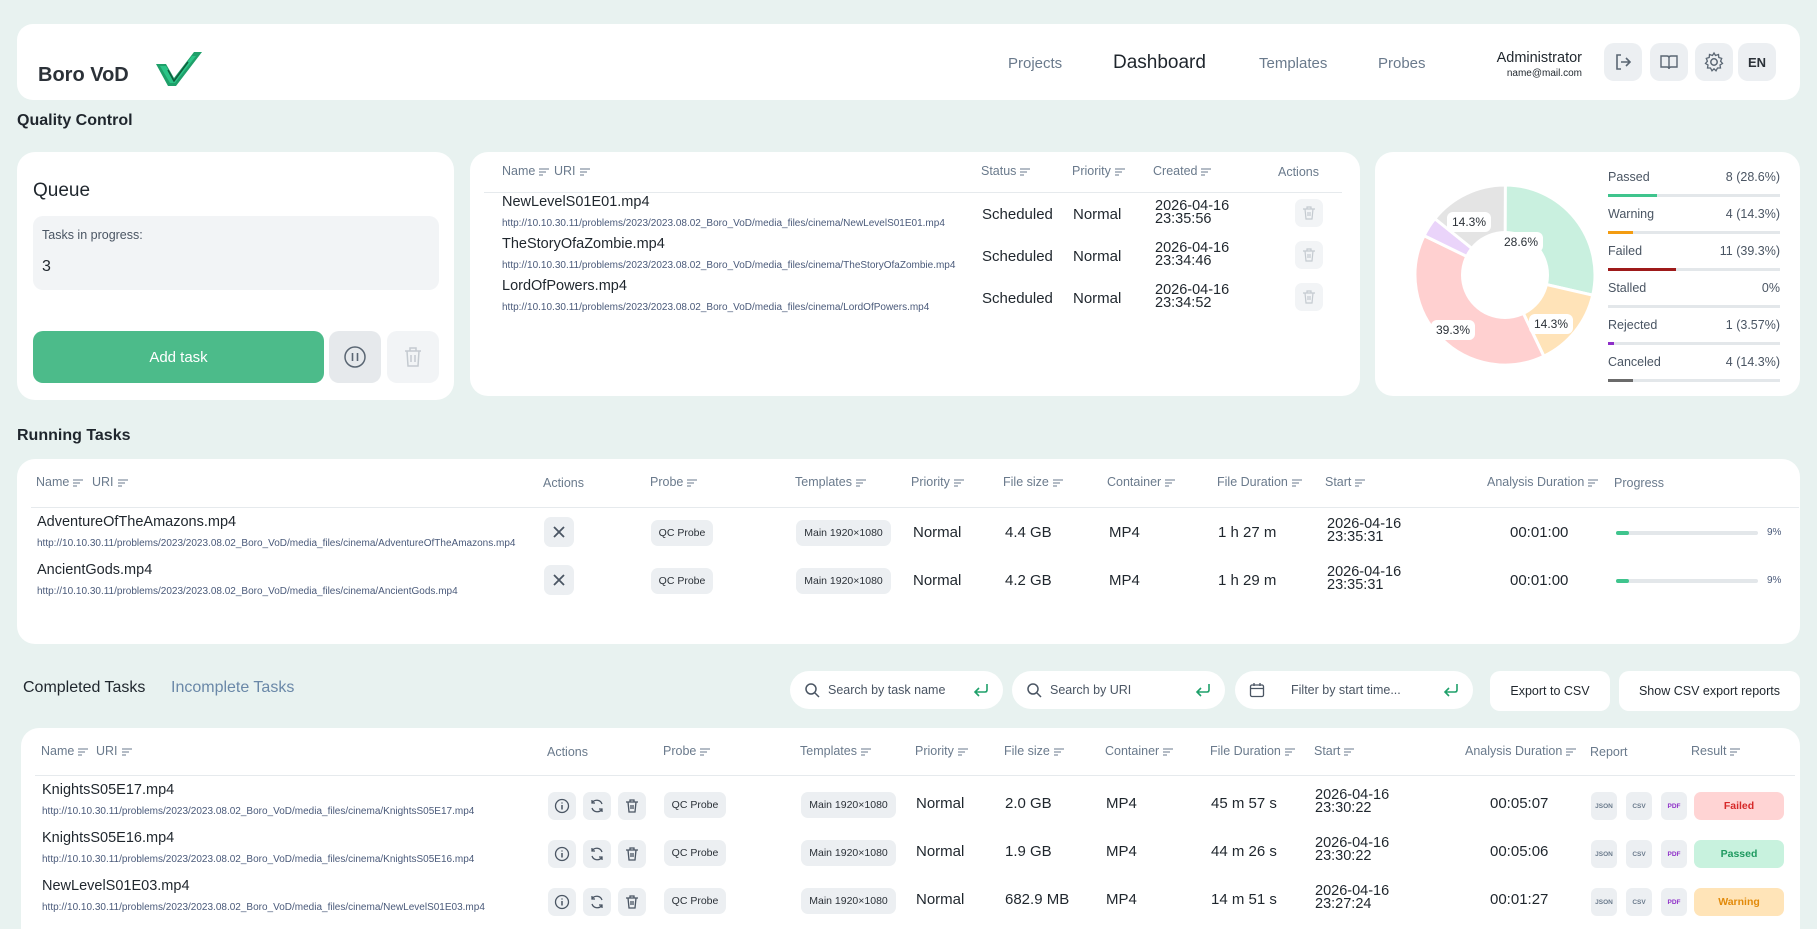  What do you see at coordinates (1739, 854) in the screenshot?
I see `result-badge: Passed` at bounding box center [1739, 854].